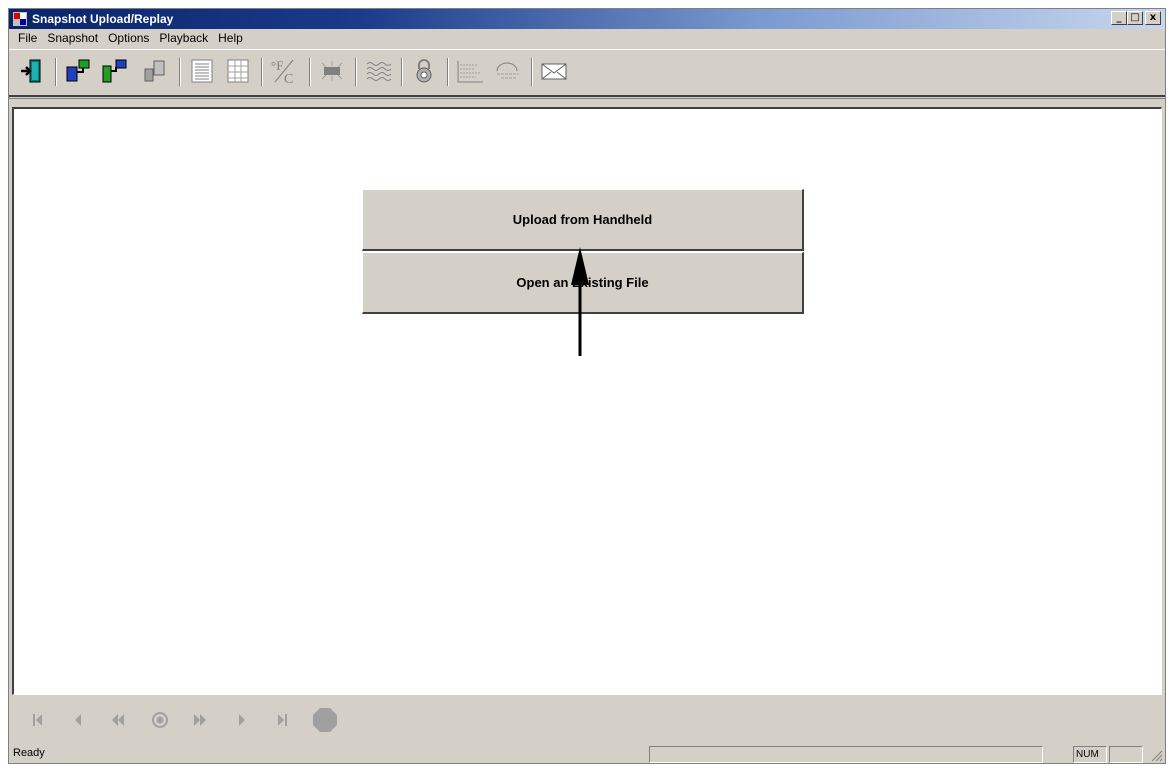 The height and width of the screenshot is (766, 1170). Describe the element at coordinates (587, 19) in the screenshot. I see `title-bar: Snapshot Upload/Replay _ □ x` at that location.